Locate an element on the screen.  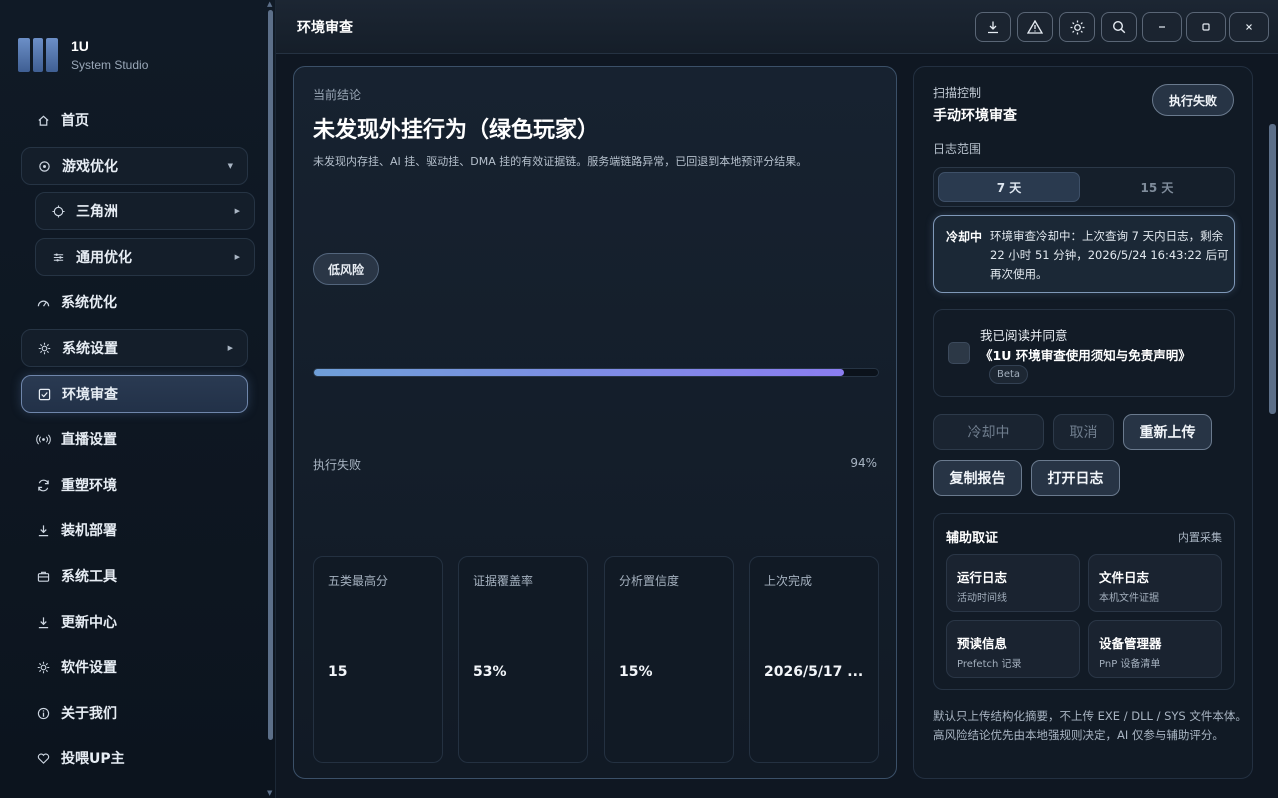
title-bar: 环境审查 is located at coordinates (777, 27).